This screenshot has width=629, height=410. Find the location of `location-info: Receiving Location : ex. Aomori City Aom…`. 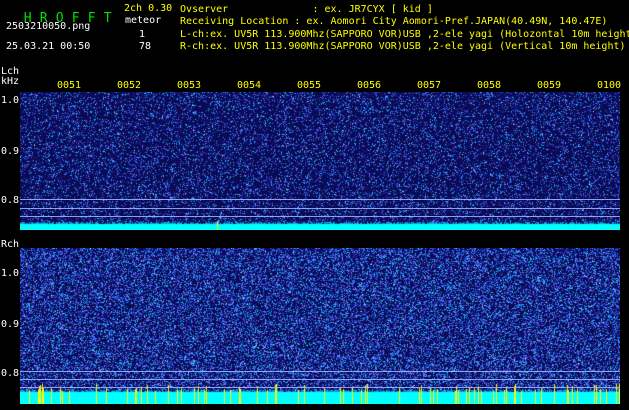

location-info: Receiving Location : ex. Aomori City Aom… is located at coordinates (394, 21).